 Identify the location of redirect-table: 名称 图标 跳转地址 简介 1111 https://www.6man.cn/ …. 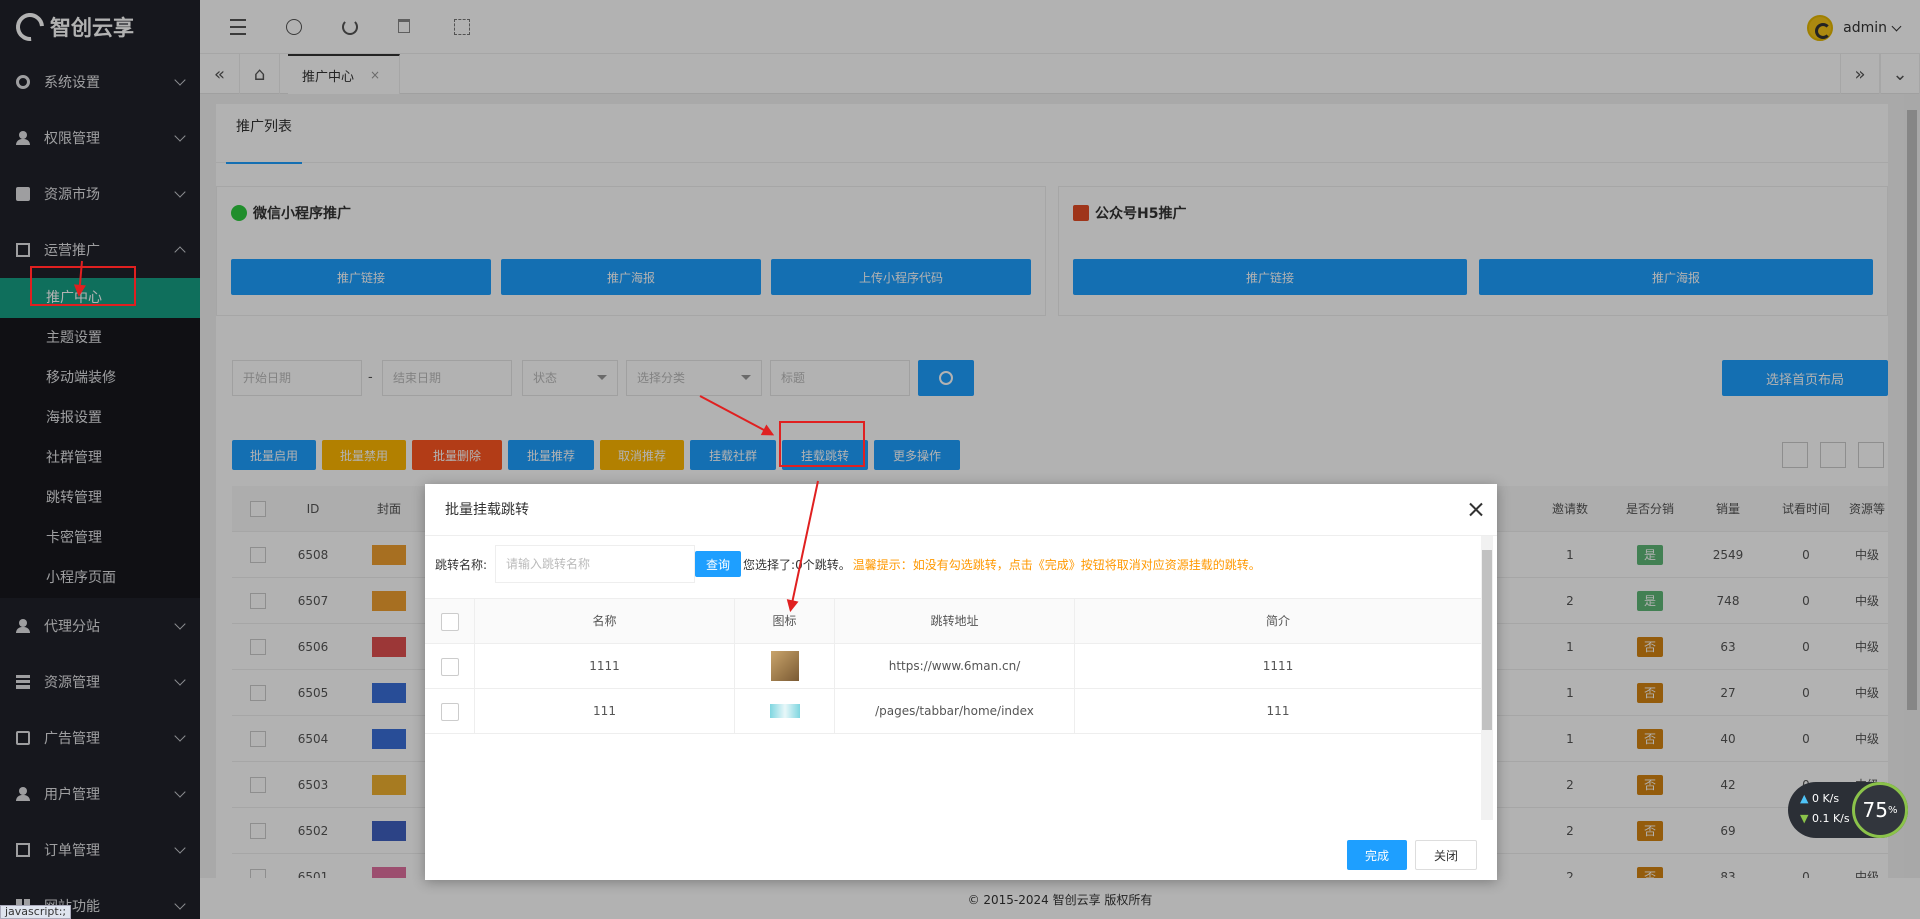
(953, 666).